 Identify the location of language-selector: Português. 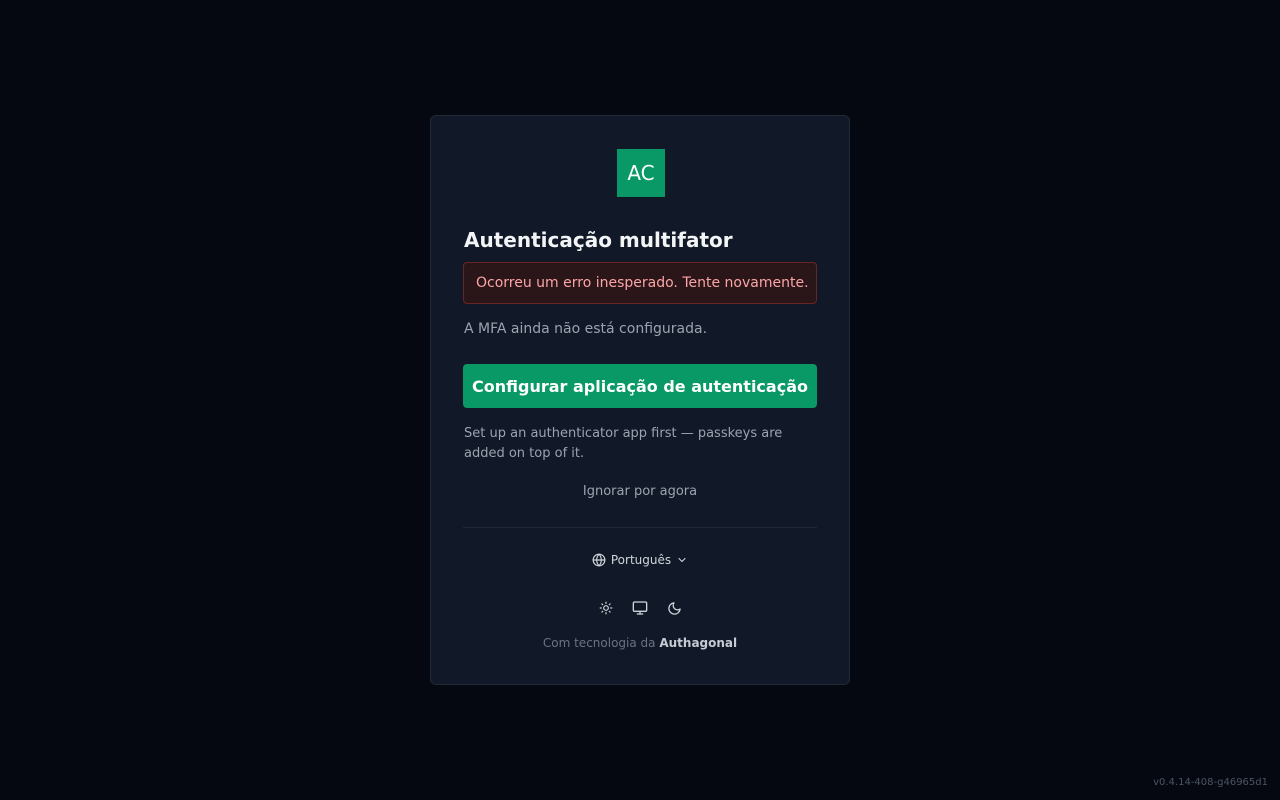
(640, 560).